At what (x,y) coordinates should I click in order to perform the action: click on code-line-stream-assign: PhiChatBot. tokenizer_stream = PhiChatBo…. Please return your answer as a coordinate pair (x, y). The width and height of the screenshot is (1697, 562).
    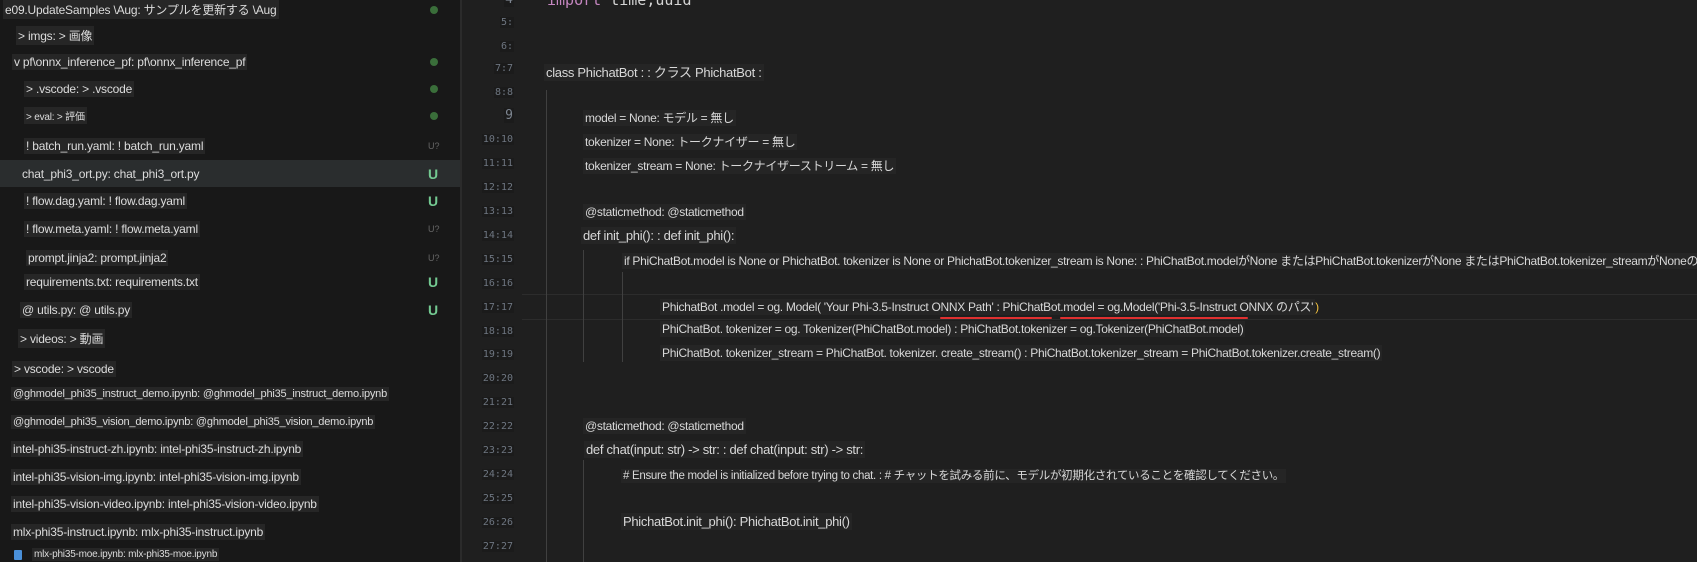
    Looking at the image, I should click on (1021, 353).